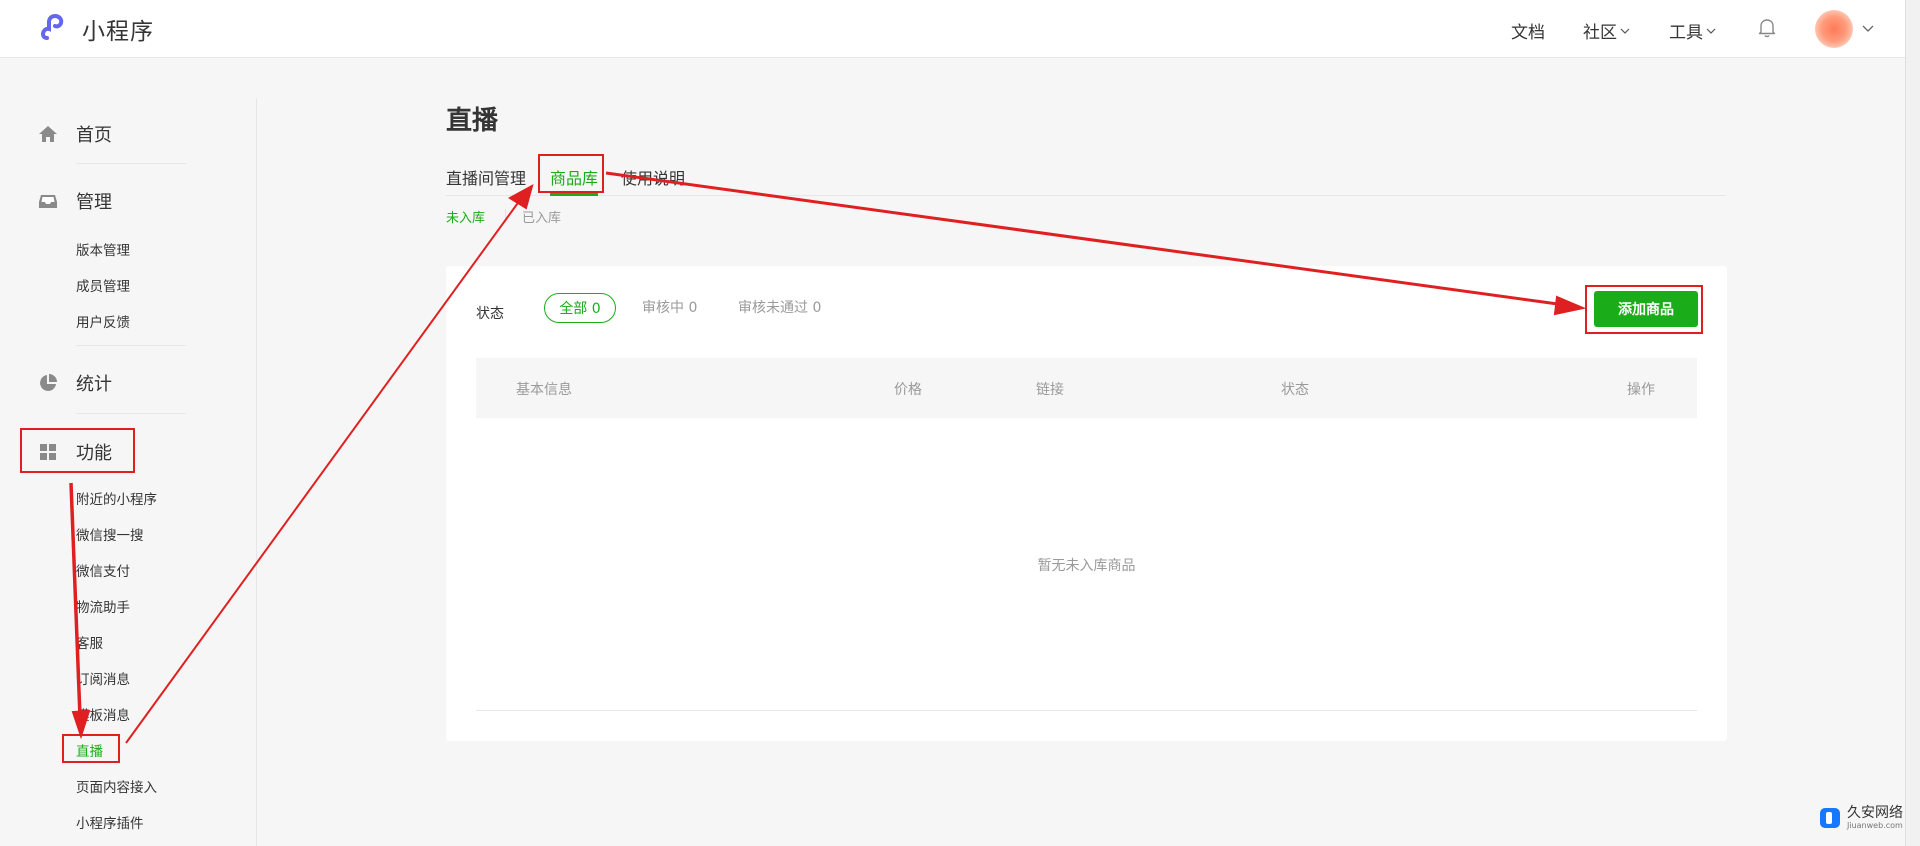 The image size is (1920, 846). Describe the element at coordinates (103, 714) in the screenshot. I see `sidebar-item-template: 模板消息` at that location.